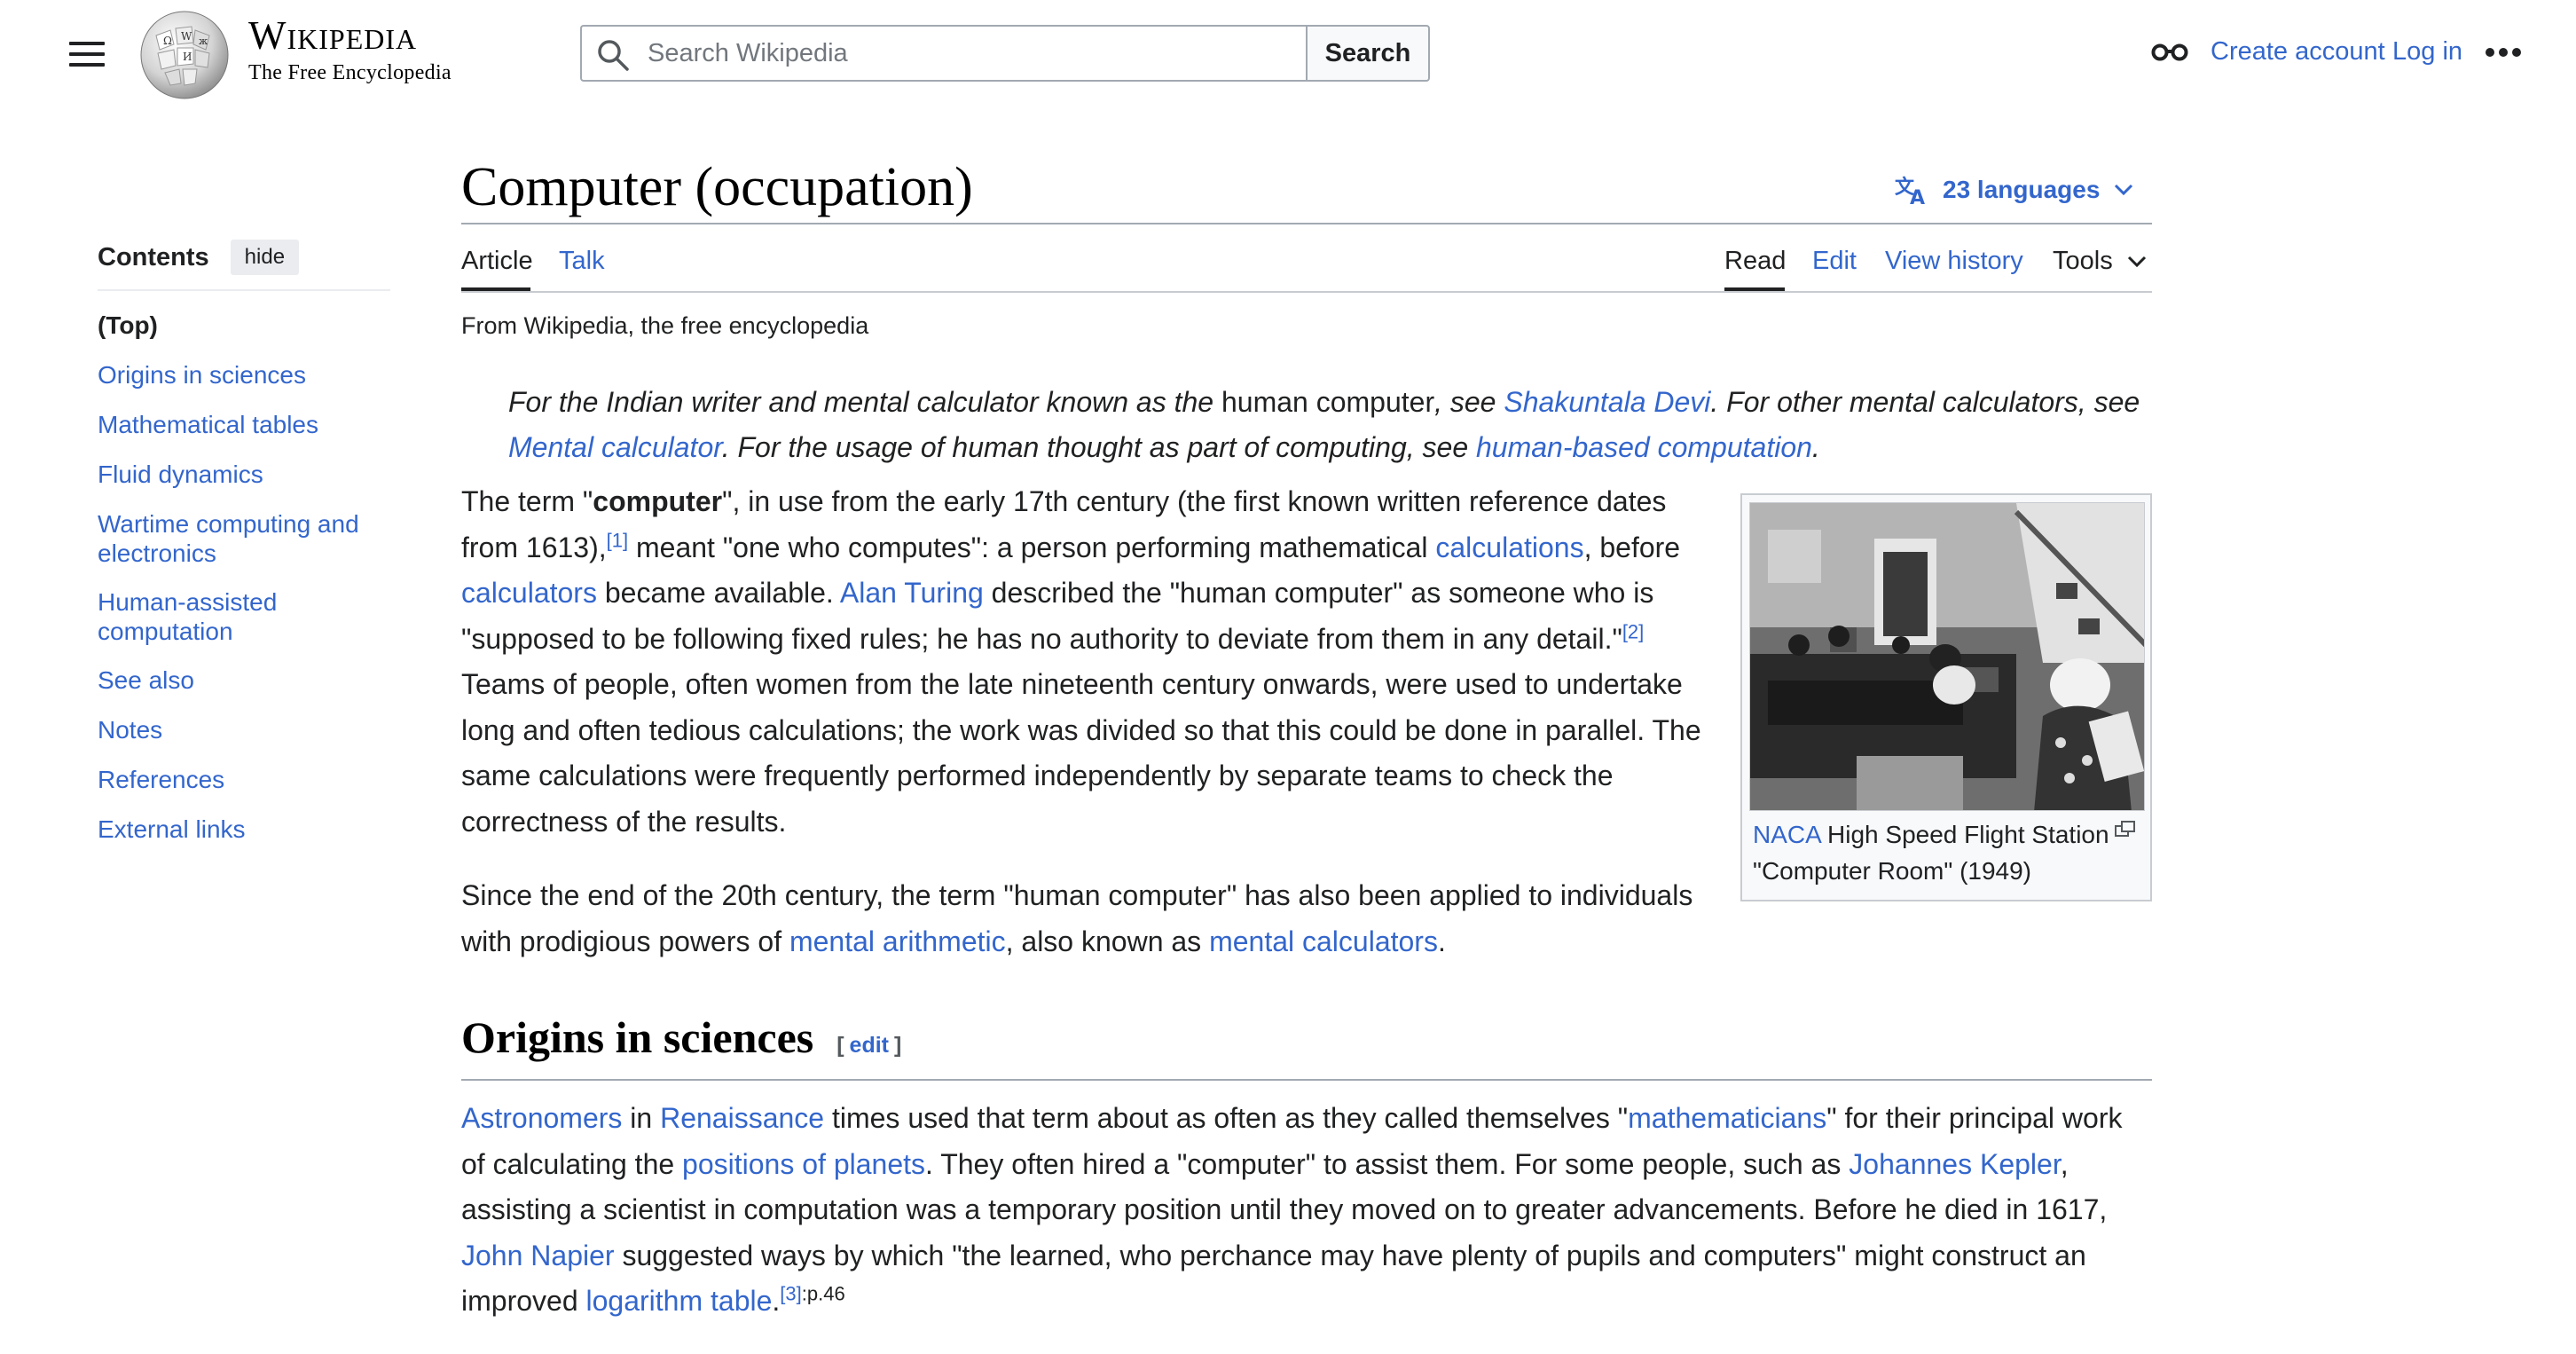 This screenshot has height=1354, width=2576. Describe the element at coordinates (497, 261) in the screenshot. I see `tab-article: Article` at that location.